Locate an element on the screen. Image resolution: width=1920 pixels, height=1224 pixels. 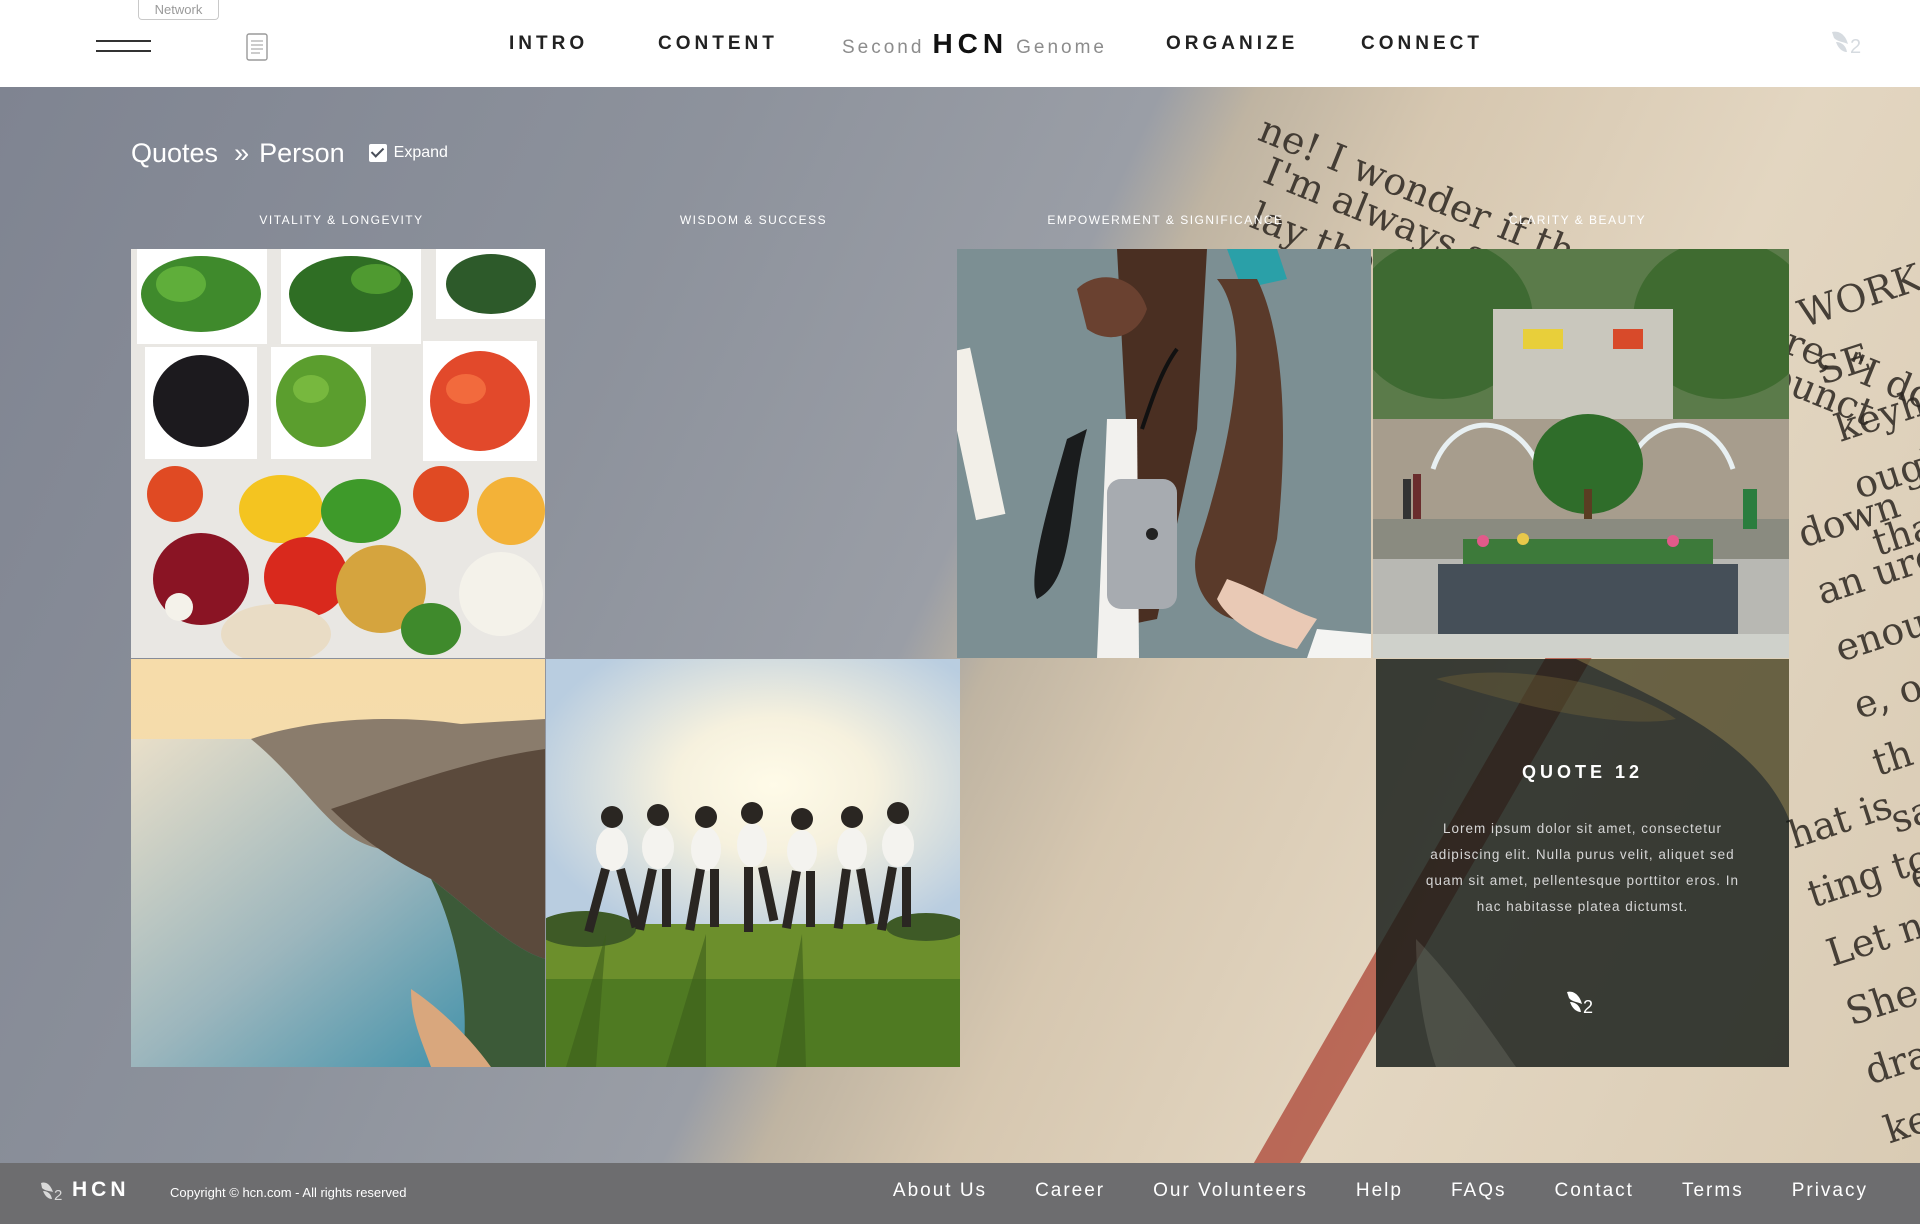
nav-organize: ORGANIZE is located at coordinates (1232, 44).